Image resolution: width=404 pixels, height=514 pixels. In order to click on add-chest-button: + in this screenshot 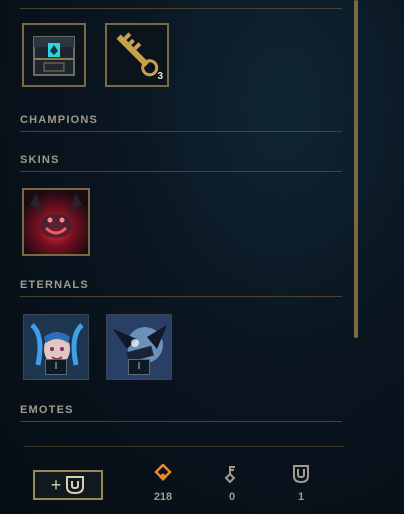, I will do `click(68, 485)`.